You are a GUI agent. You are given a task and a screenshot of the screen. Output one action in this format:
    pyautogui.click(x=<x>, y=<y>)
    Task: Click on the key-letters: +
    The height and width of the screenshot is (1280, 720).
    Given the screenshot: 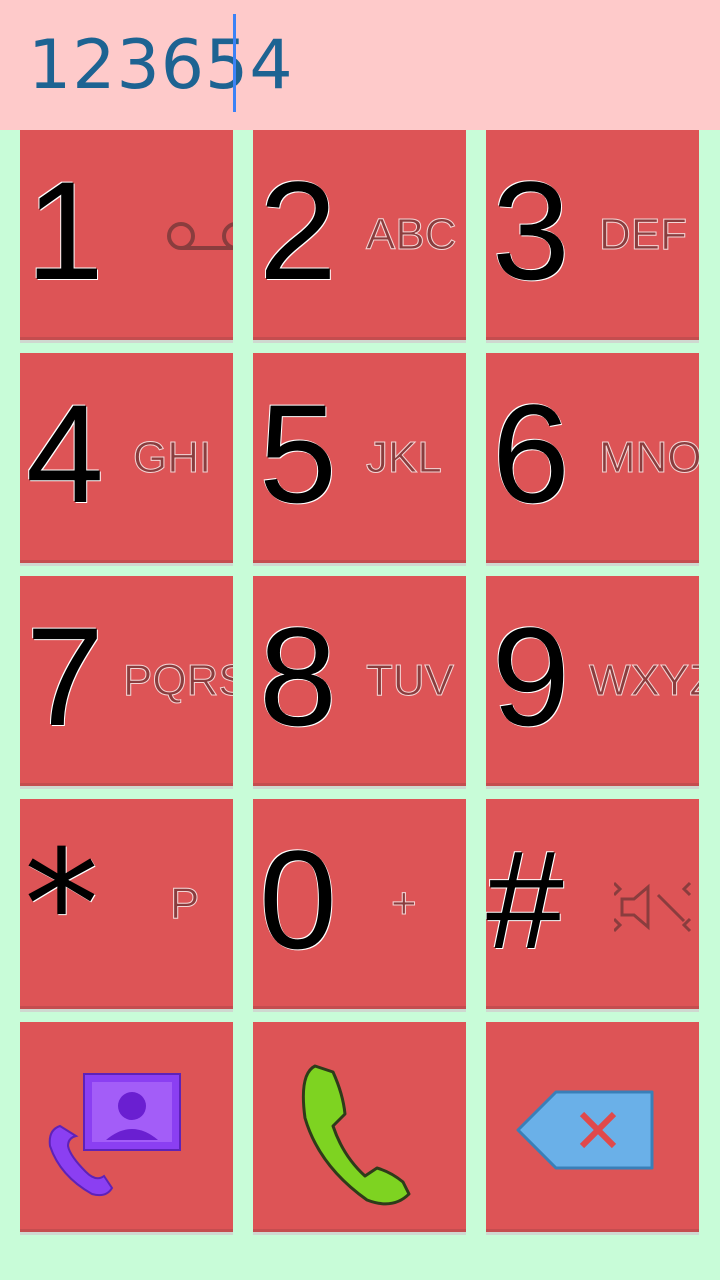 What is the action you would take?
    pyautogui.click(x=404, y=904)
    